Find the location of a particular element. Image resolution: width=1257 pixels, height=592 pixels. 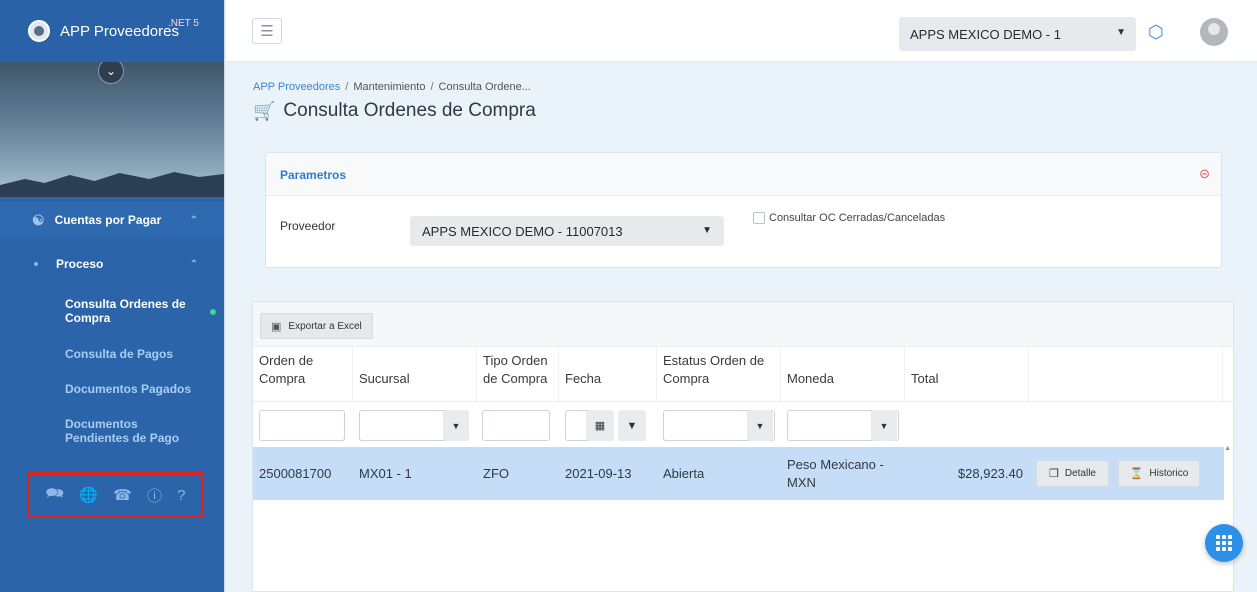

column-header-sucursal: Sucursal is located at coordinates (415, 374).